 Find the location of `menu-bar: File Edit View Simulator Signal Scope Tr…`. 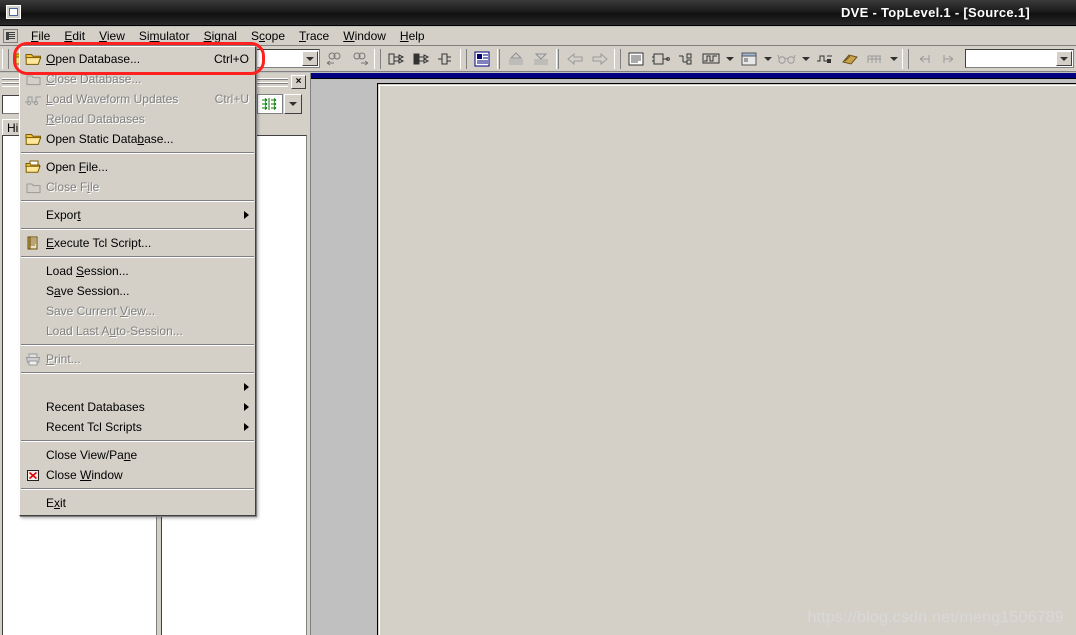

menu-bar: File Edit View Simulator Signal Scope Tr… is located at coordinates (538, 36).